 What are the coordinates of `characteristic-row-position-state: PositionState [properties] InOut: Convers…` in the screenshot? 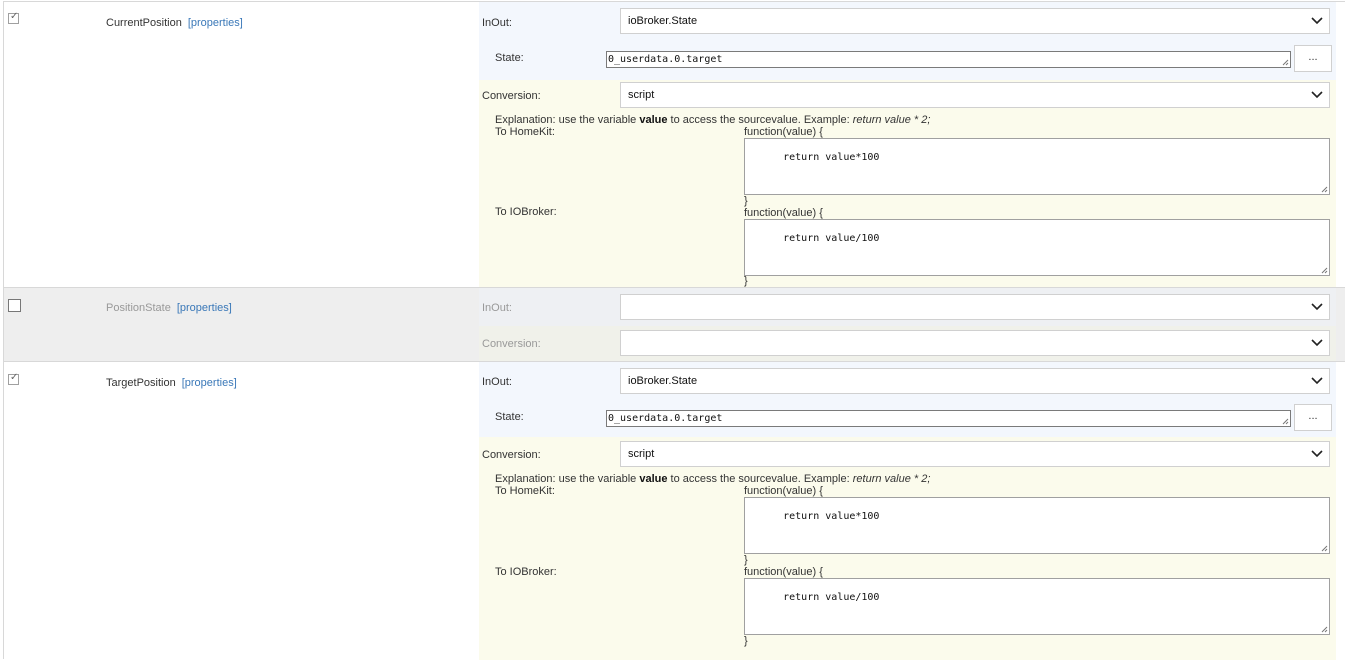 It's located at (674, 324).